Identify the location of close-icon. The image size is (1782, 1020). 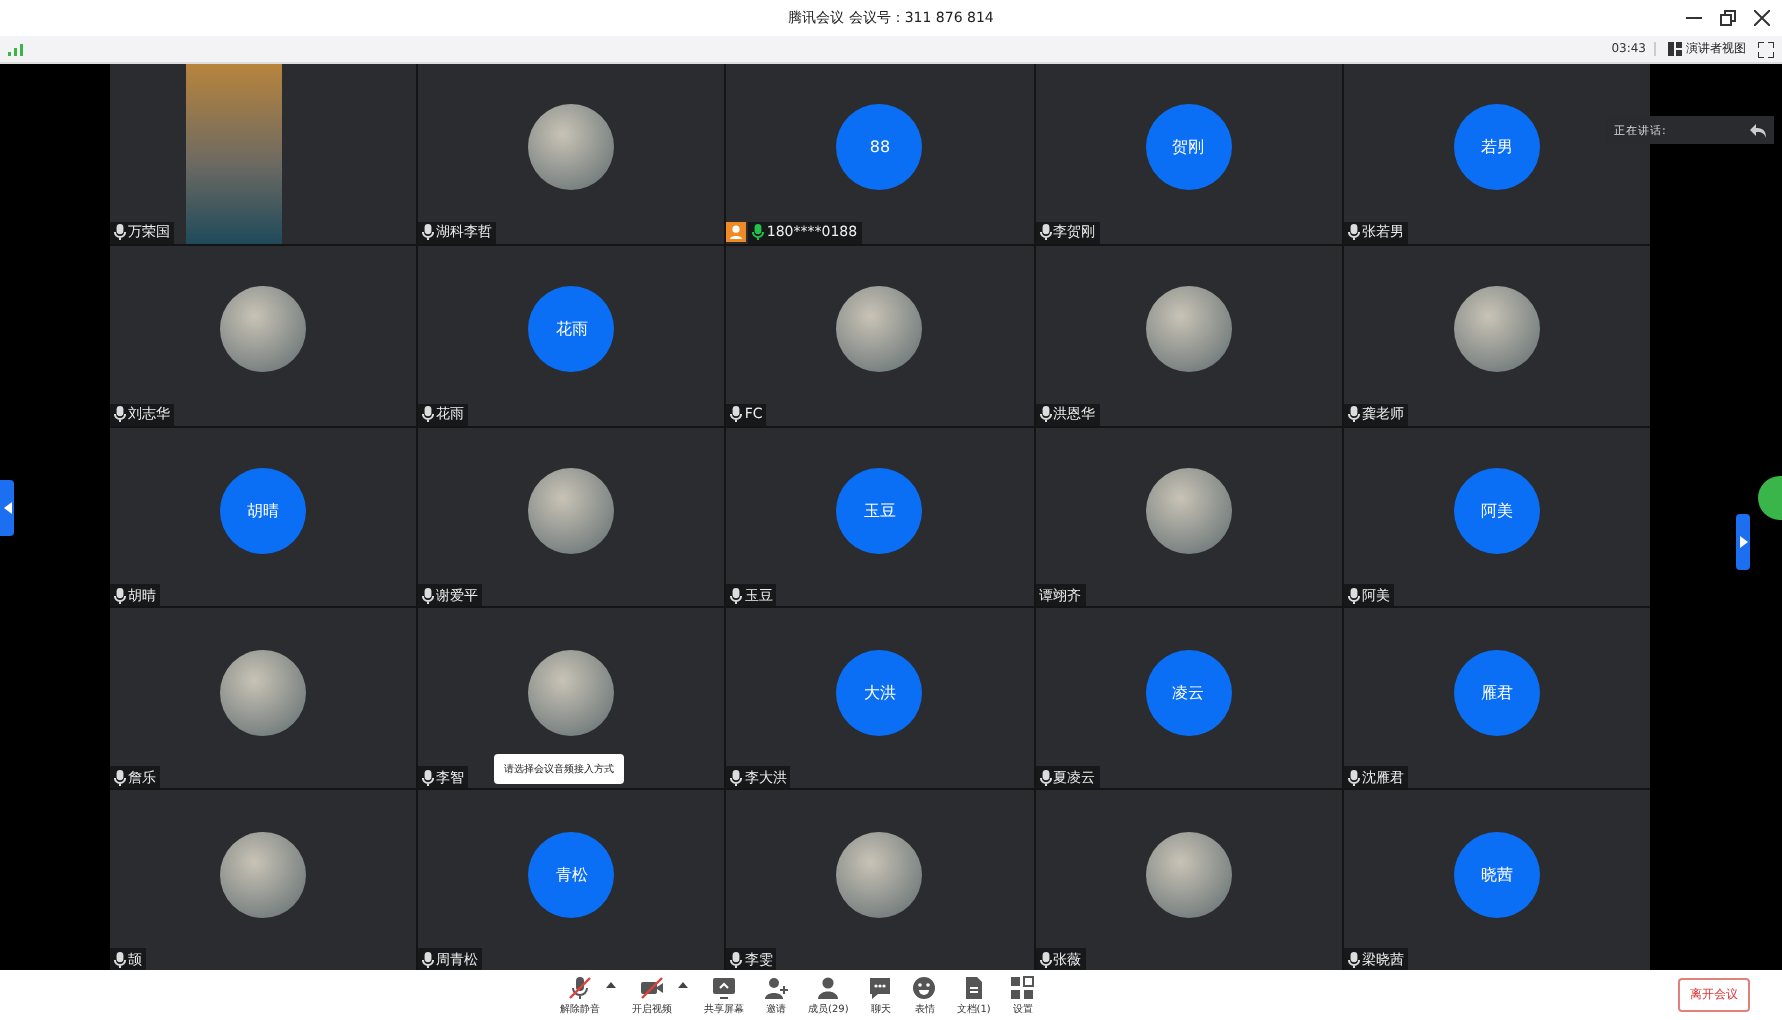
(1762, 18).